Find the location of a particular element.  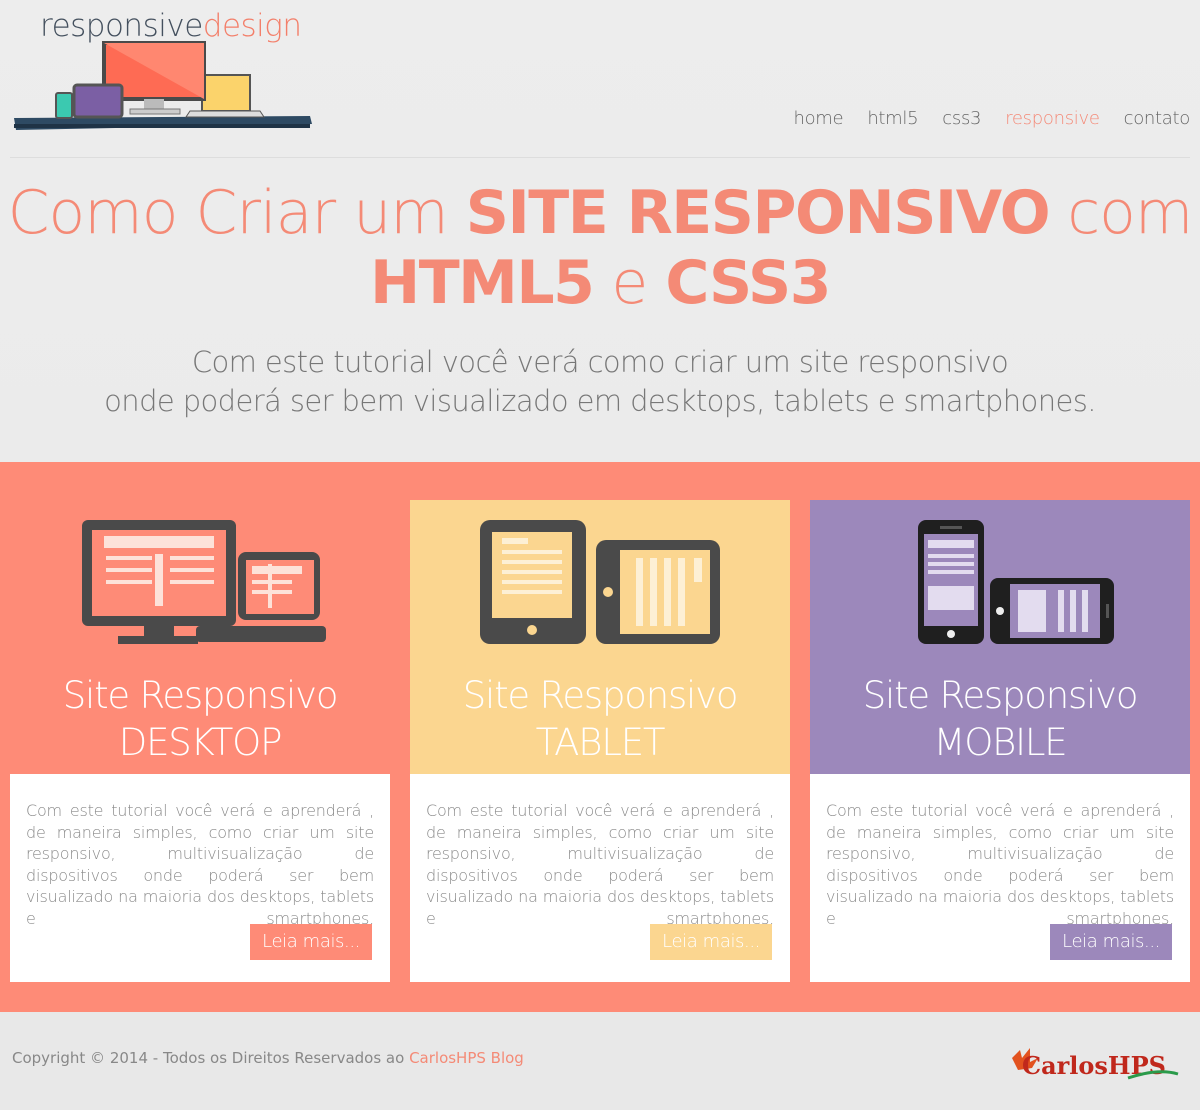

tablet-illustration-icon is located at coordinates (600, 582).